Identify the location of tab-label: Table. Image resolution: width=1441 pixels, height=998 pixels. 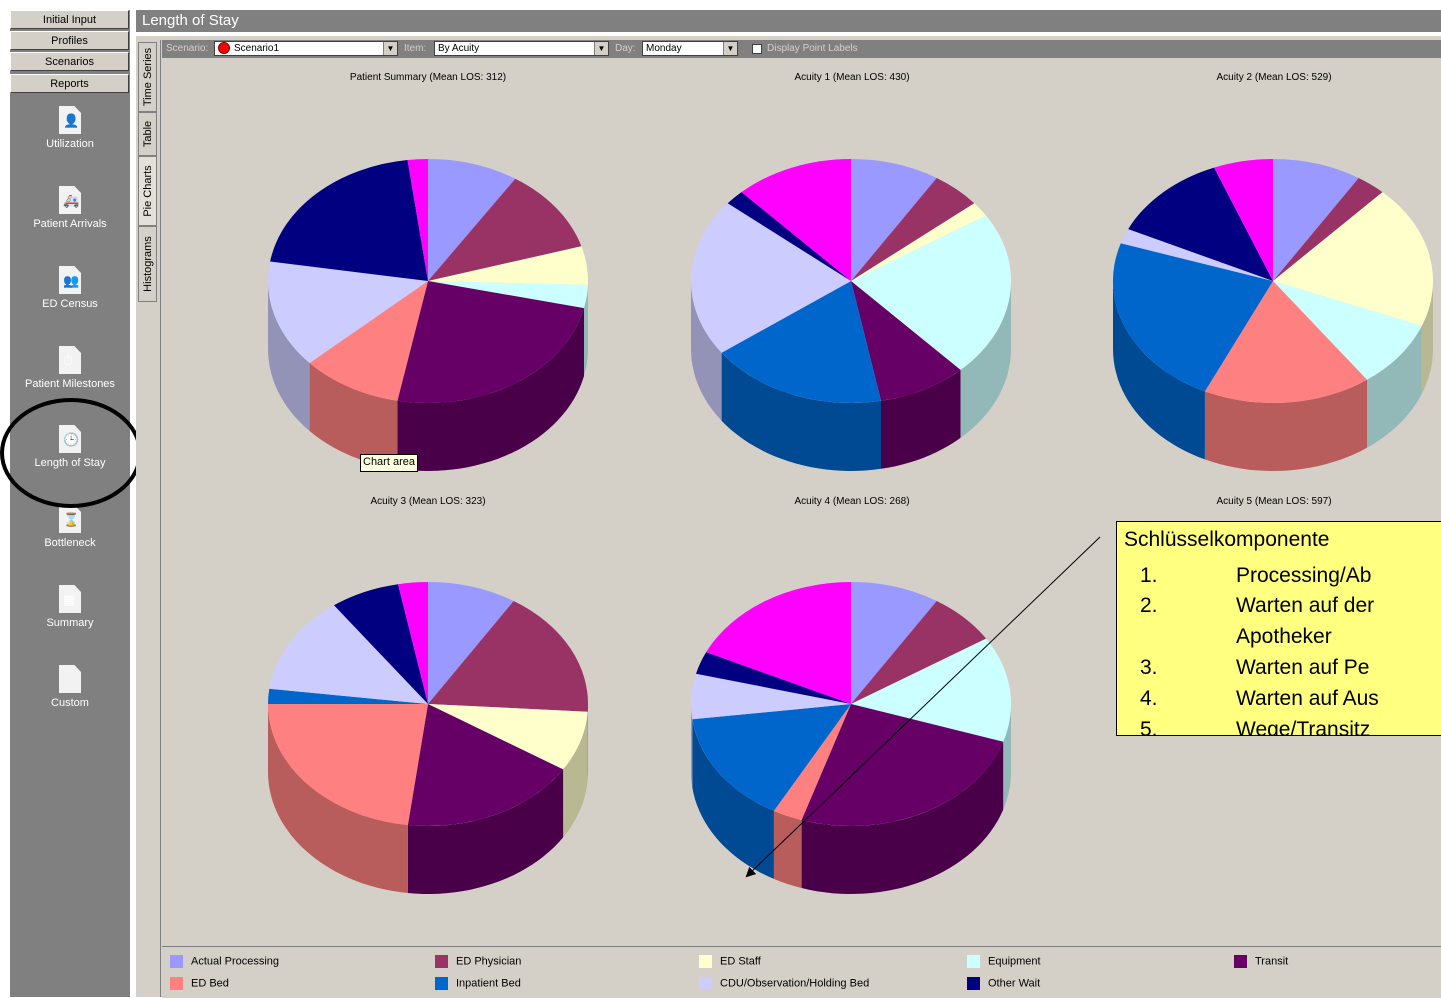
(148, 134).